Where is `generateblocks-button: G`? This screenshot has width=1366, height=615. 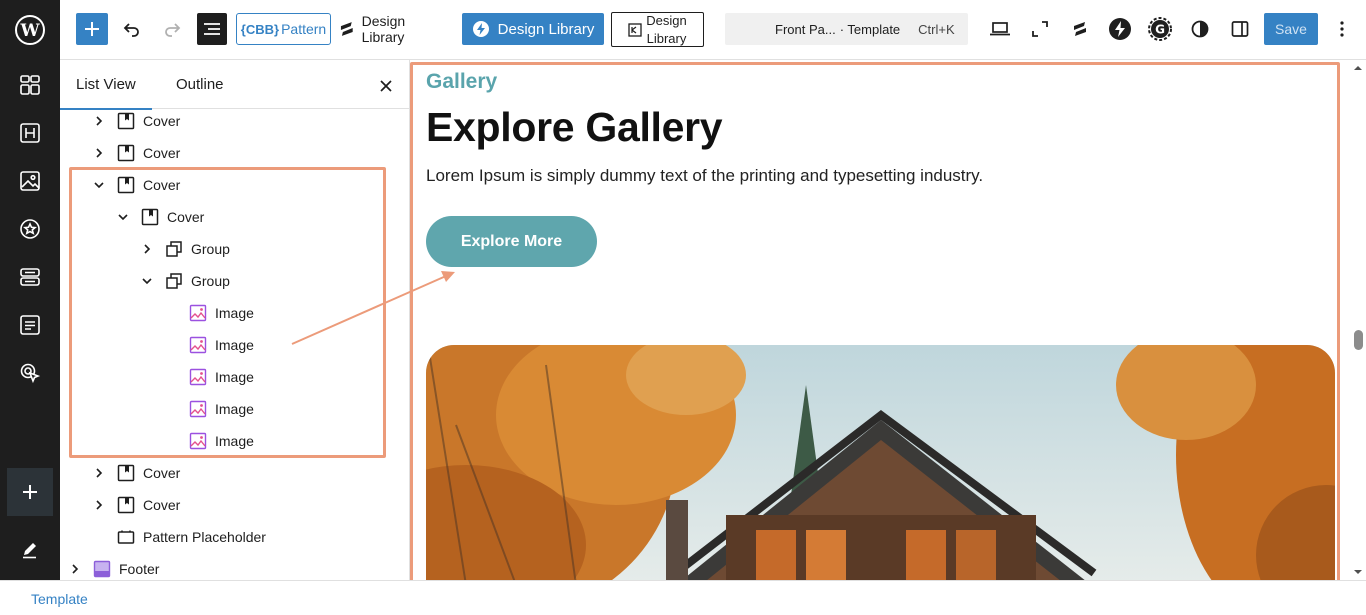 generateblocks-button: G is located at coordinates (1160, 29).